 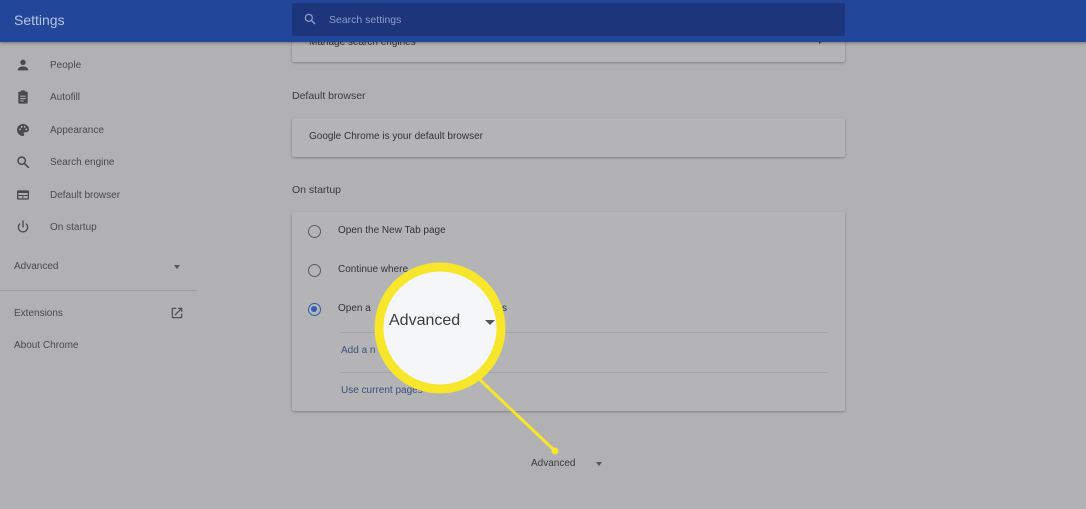 What do you see at coordinates (82, 162) in the screenshot?
I see `sidebar-item-label: Search engine` at bounding box center [82, 162].